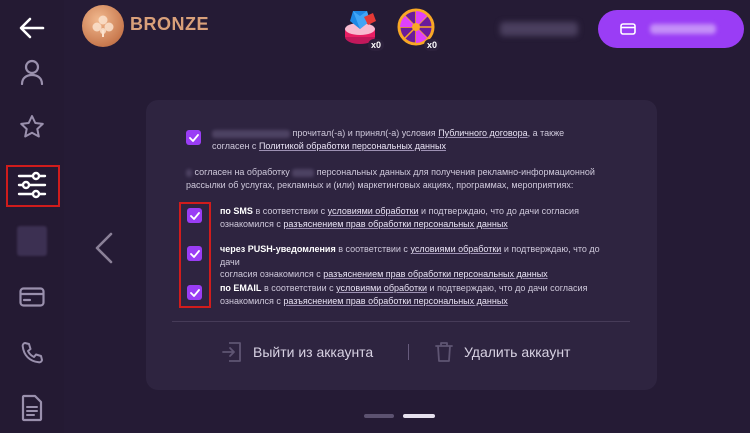 The height and width of the screenshot is (433, 750). What do you see at coordinates (169, 24) in the screenshot?
I see `rank-label: BRONZE` at bounding box center [169, 24].